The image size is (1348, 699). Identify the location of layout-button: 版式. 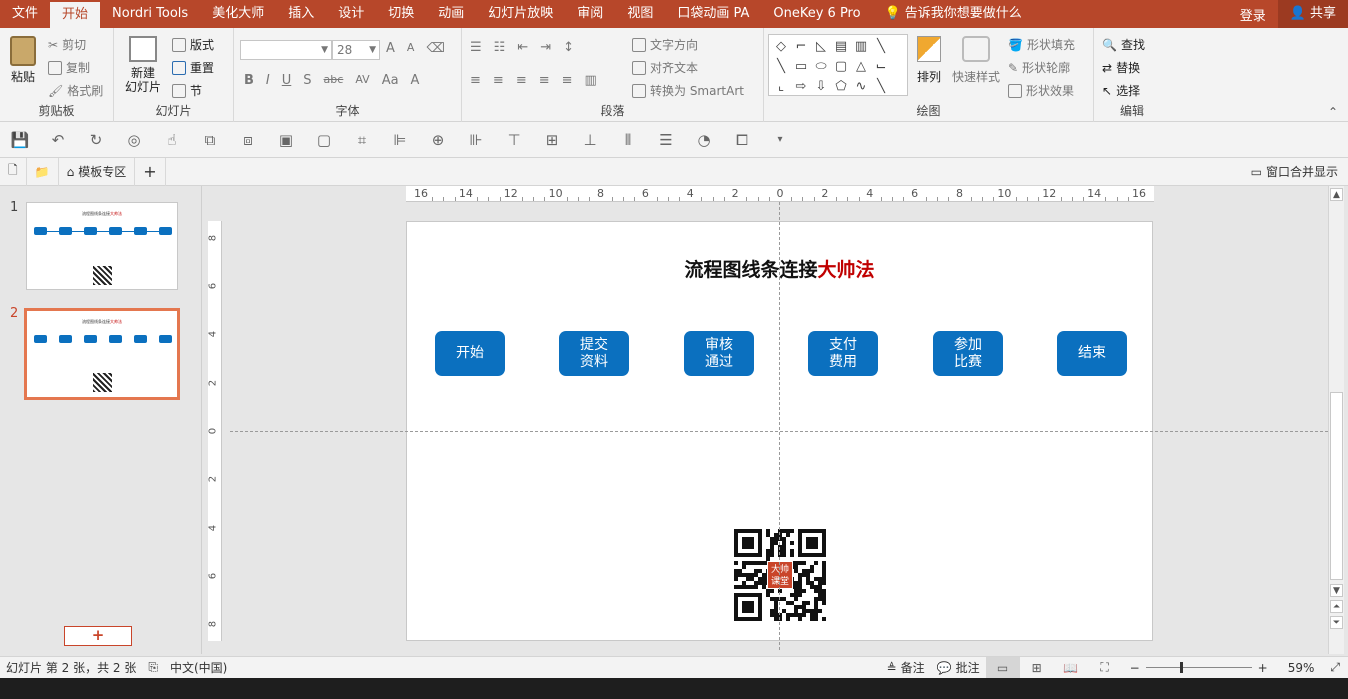
(193, 44).